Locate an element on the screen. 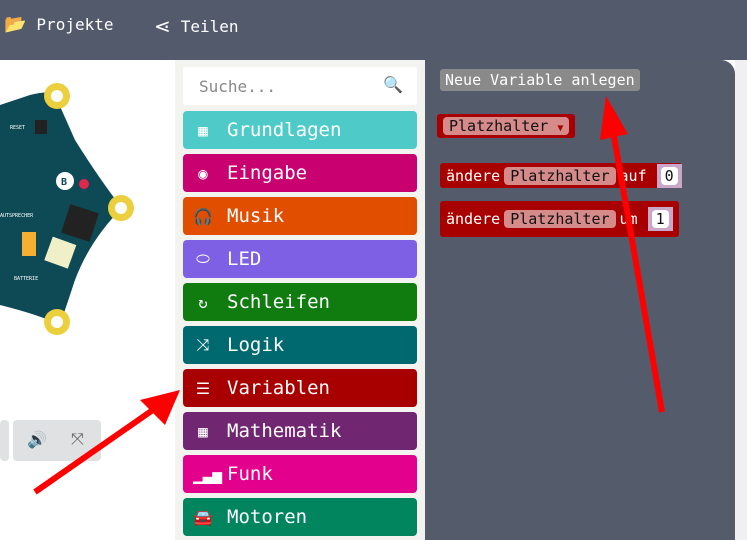 The image size is (747, 540). arrow-to-variables is located at coordinates (97, 448).